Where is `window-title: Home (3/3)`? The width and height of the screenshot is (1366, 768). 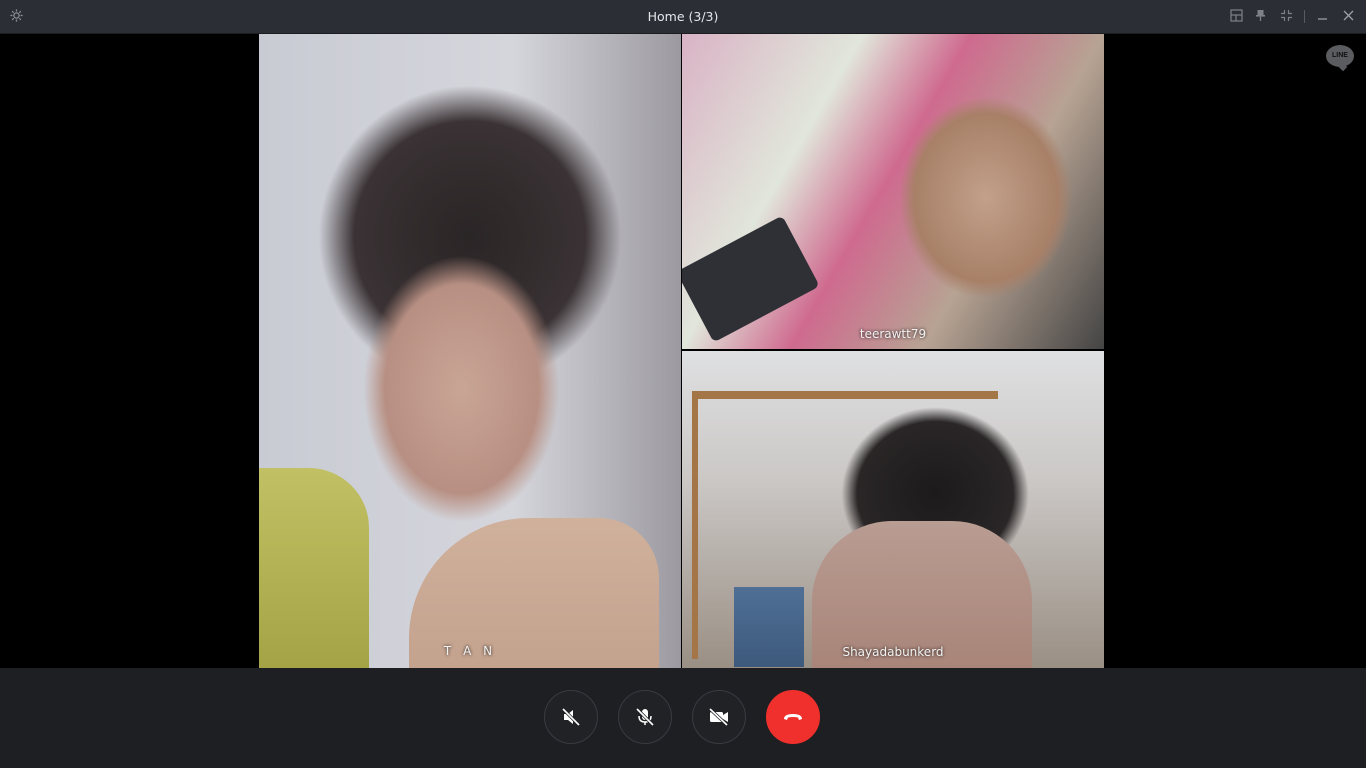
window-title: Home (3/3) is located at coordinates (683, 16).